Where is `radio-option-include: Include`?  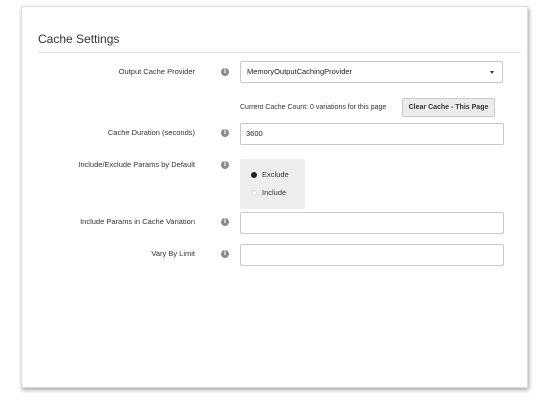
radio-option-include: Include is located at coordinates (268, 193).